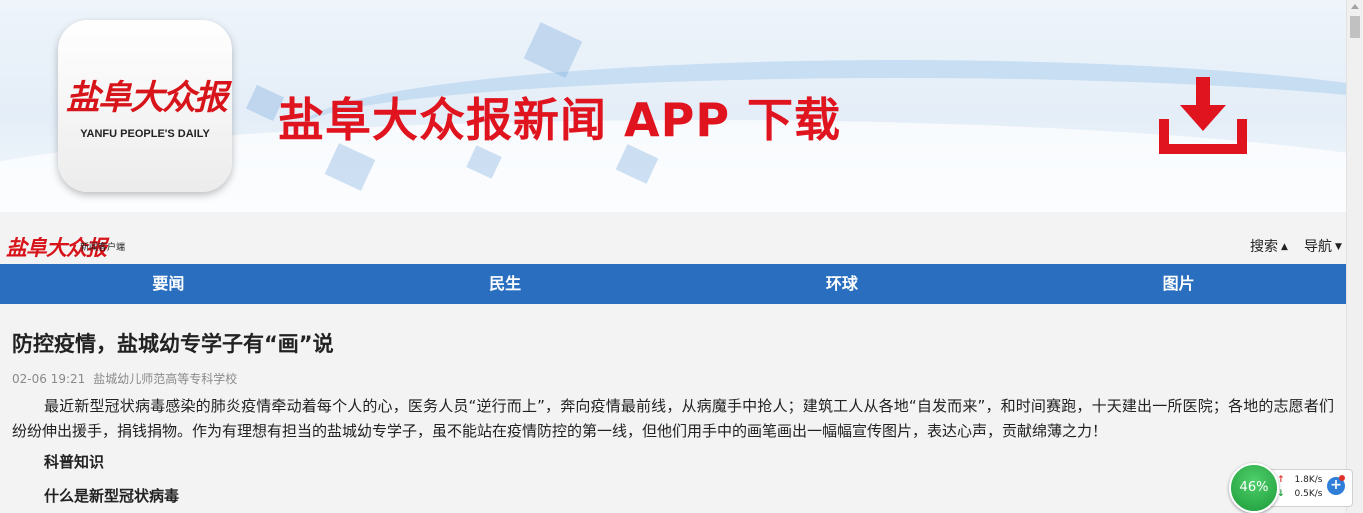  Describe the element at coordinates (1338, 247) in the screenshot. I see `caret-down-icon: ▼` at that location.